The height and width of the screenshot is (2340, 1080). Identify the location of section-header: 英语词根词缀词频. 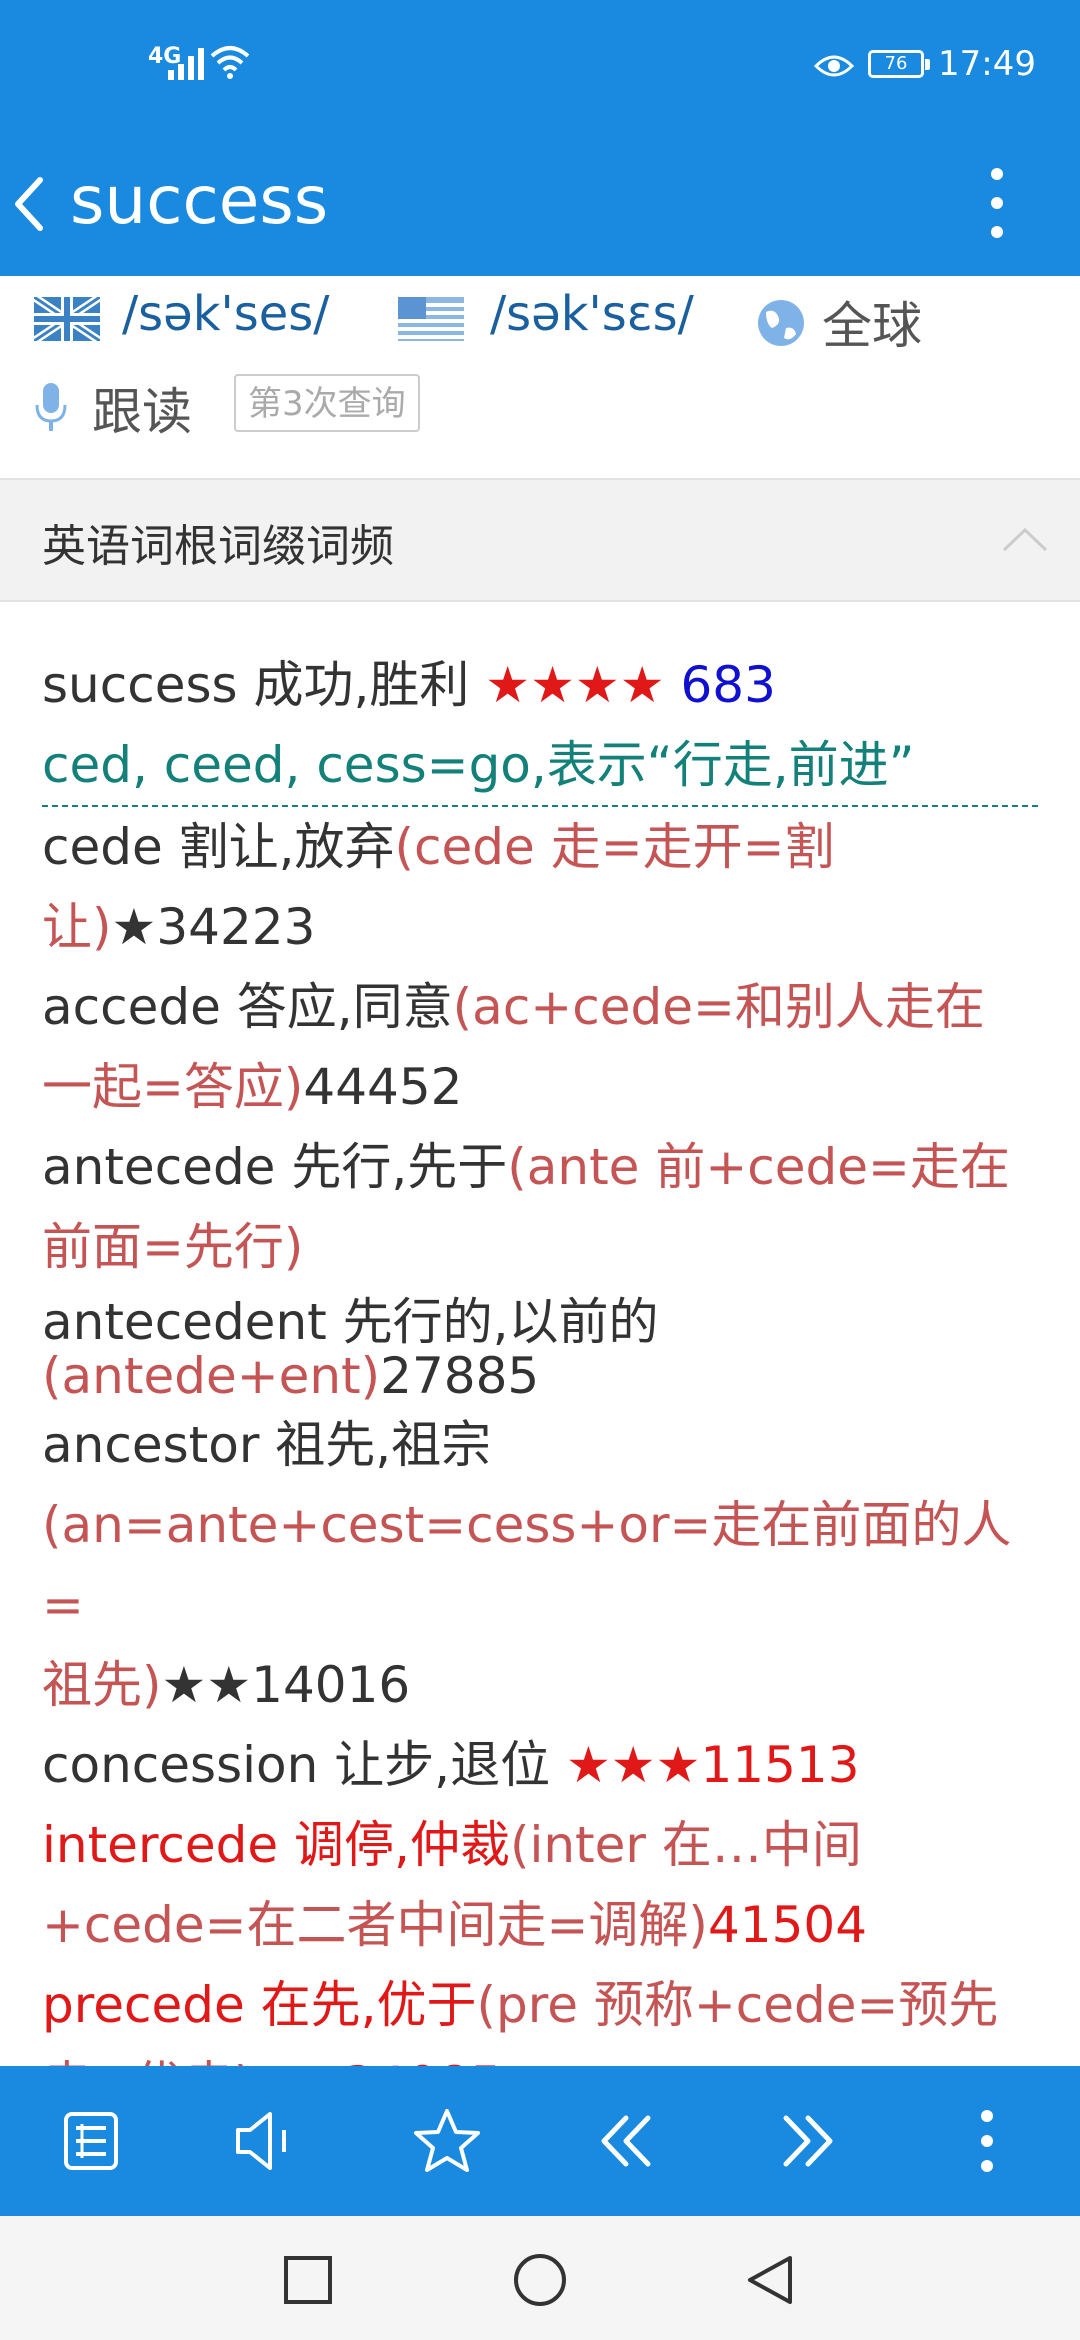
(540, 540).